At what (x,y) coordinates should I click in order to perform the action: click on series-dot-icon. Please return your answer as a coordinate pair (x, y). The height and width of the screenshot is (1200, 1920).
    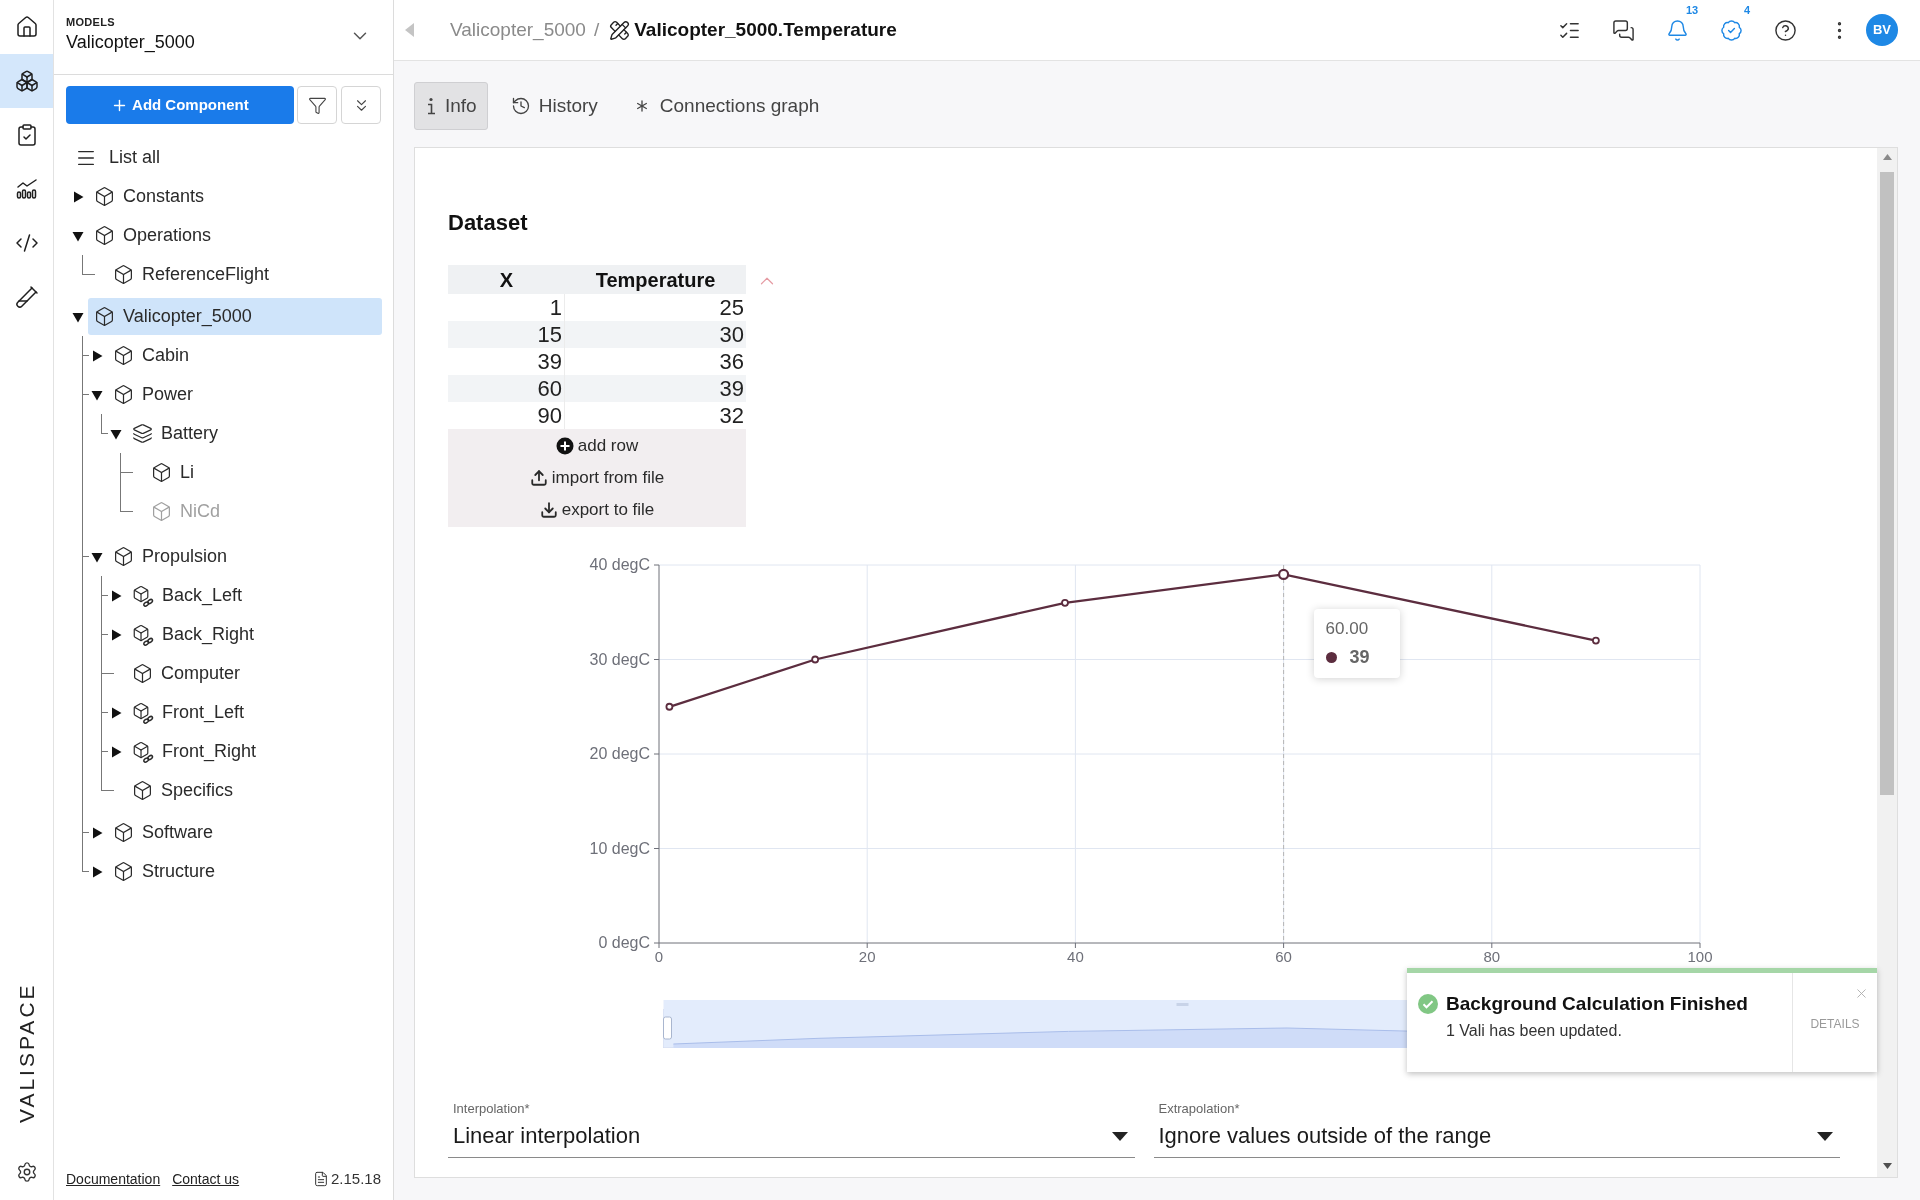
    Looking at the image, I should click on (1331, 657).